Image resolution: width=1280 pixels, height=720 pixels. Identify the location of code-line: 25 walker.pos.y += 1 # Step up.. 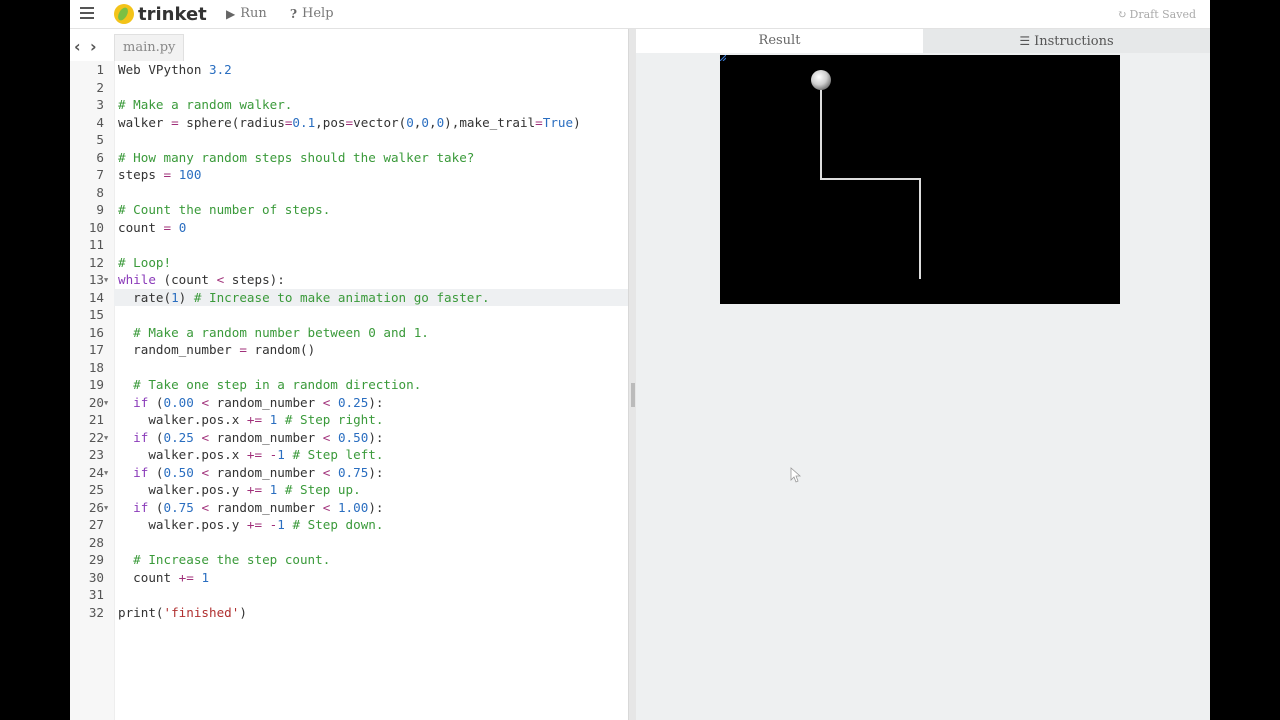
(358, 490).